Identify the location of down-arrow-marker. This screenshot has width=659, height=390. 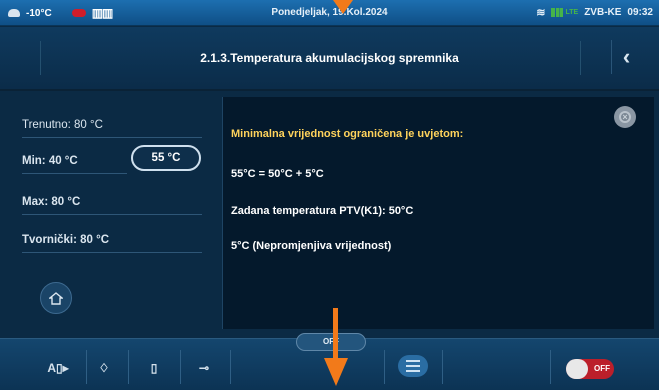
(335, 334).